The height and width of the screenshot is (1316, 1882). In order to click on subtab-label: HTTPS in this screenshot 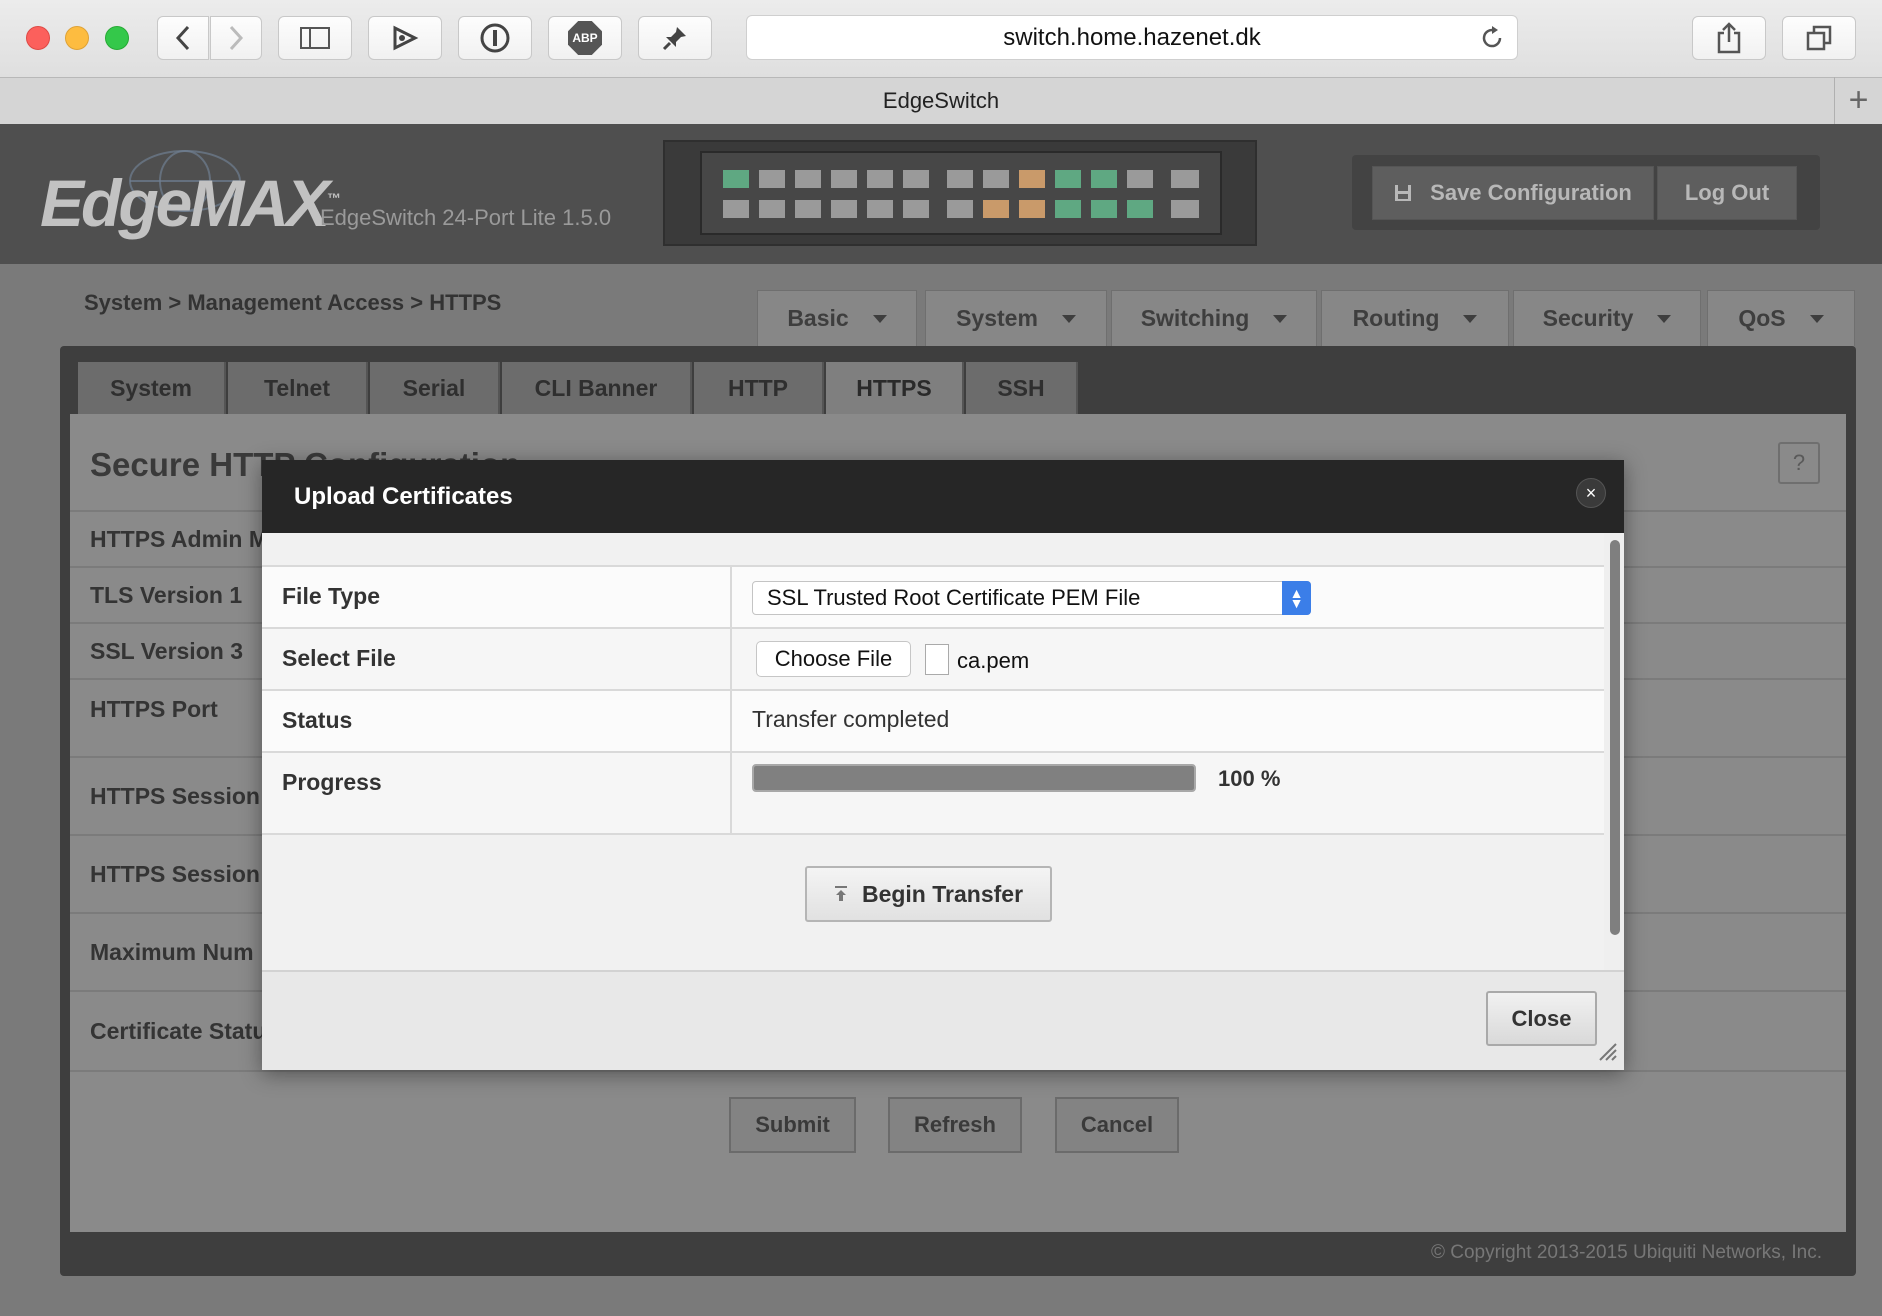, I will do `click(894, 387)`.